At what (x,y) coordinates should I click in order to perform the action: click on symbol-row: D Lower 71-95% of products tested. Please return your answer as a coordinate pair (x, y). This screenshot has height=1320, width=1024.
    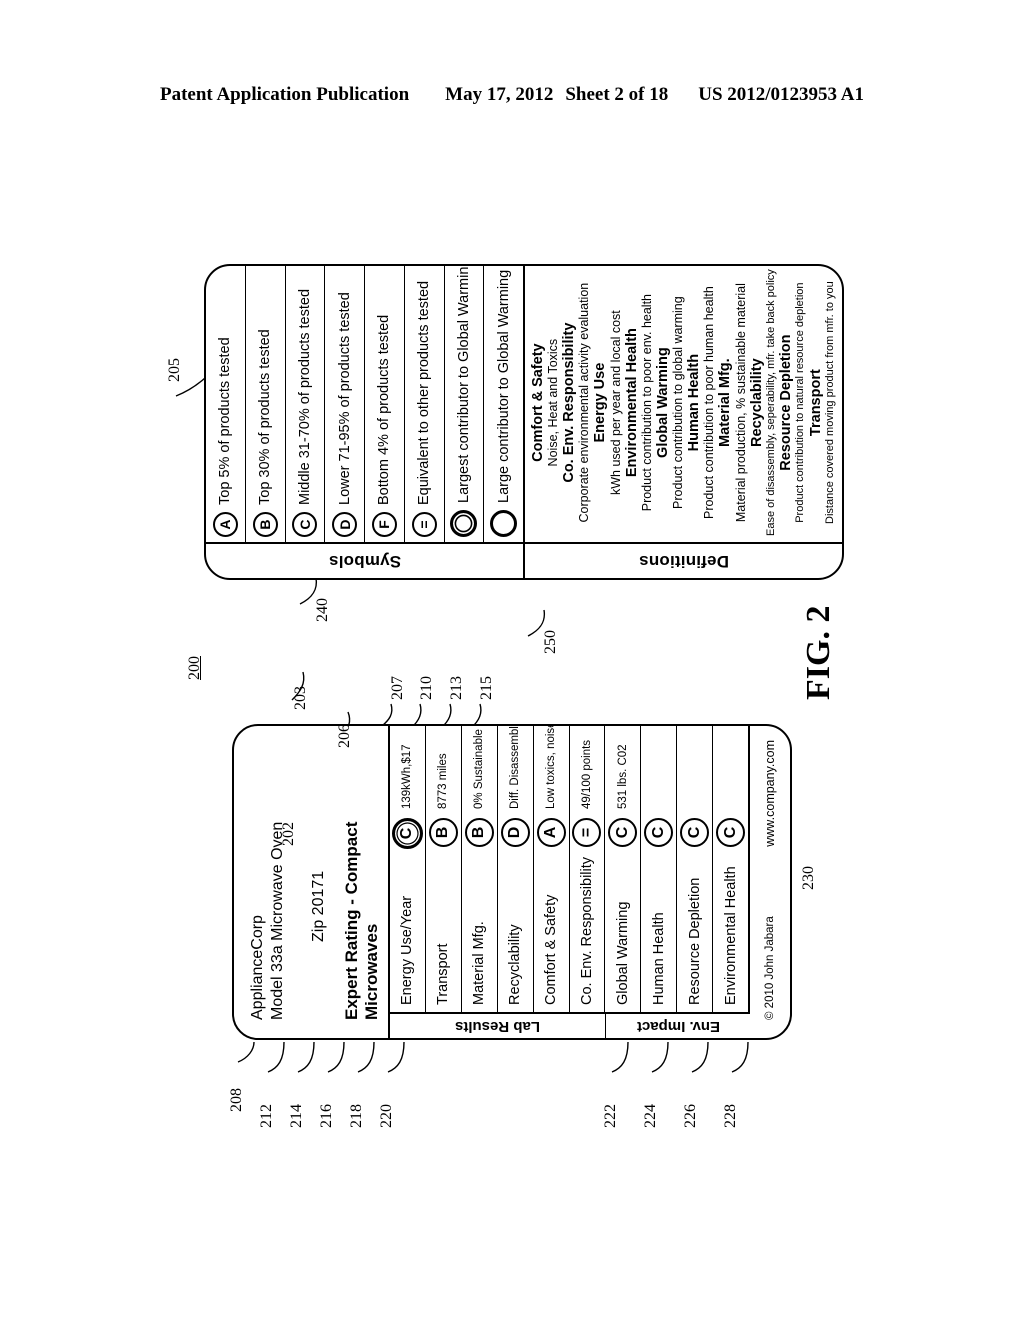
    Looking at the image, I should click on (345, 403).